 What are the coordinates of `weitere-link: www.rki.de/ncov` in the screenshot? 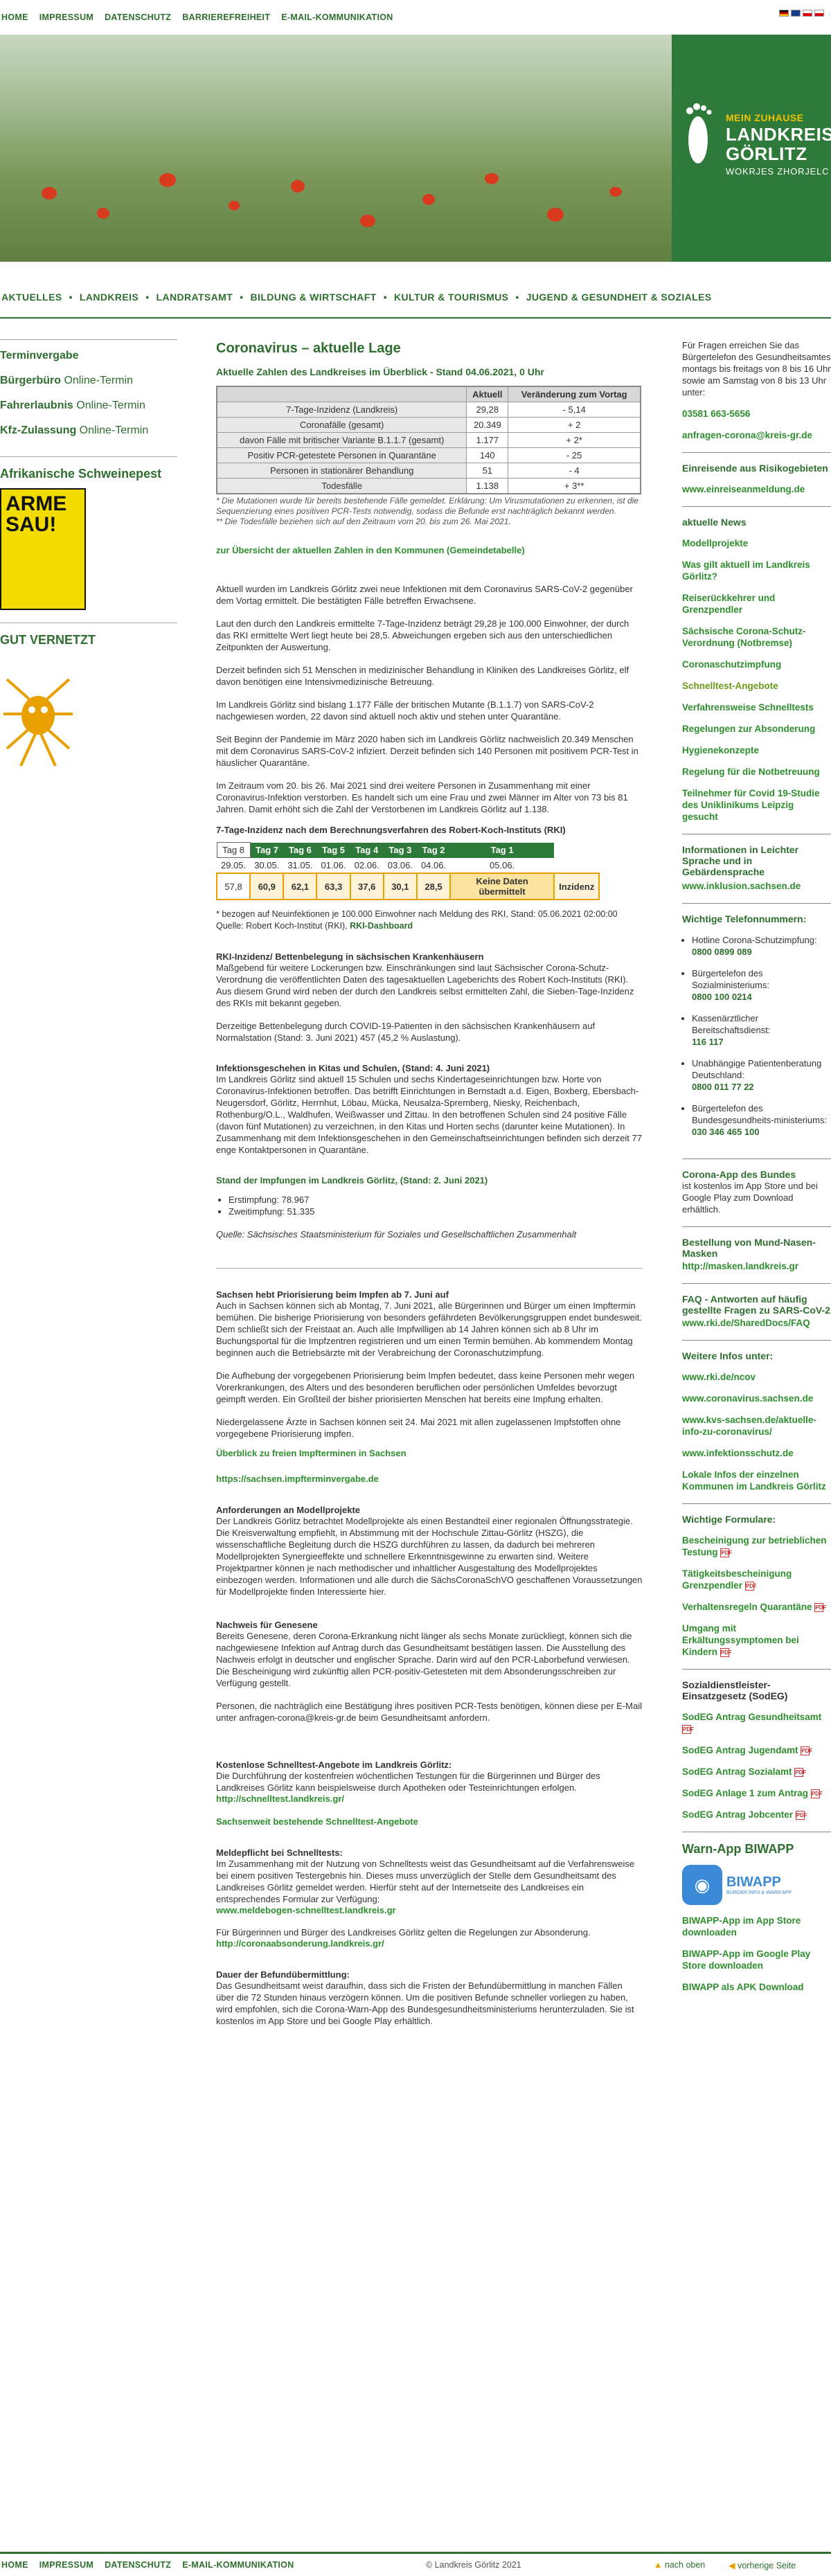 It's located at (757, 1377).